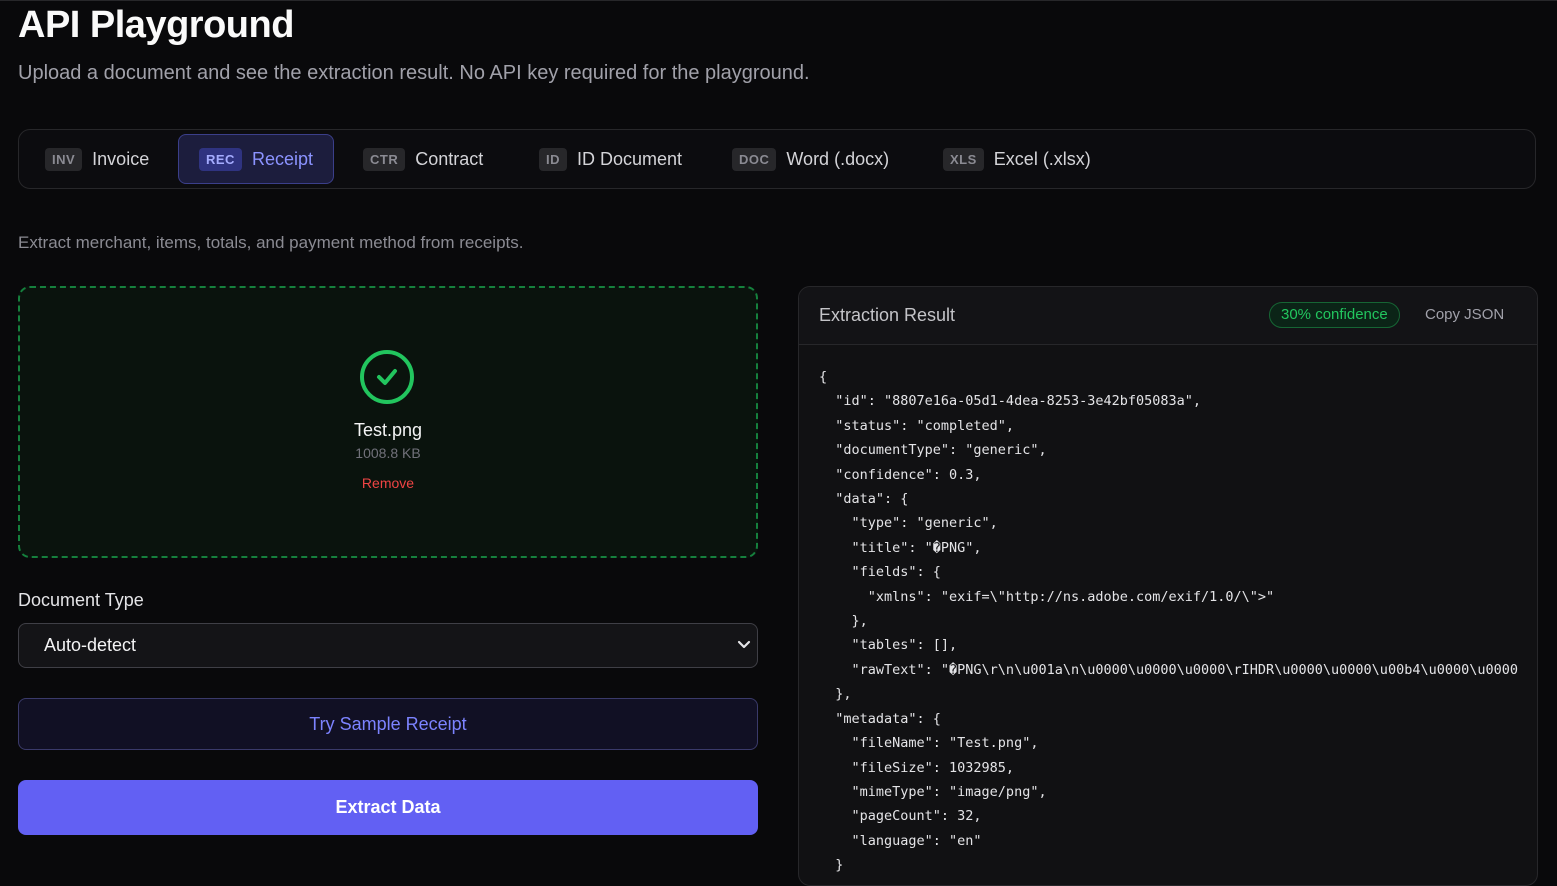 The width and height of the screenshot is (1557, 886). What do you see at coordinates (388, 453) in the screenshot?
I see `uploaded-file-size: 1008.8 KB` at bounding box center [388, 453].